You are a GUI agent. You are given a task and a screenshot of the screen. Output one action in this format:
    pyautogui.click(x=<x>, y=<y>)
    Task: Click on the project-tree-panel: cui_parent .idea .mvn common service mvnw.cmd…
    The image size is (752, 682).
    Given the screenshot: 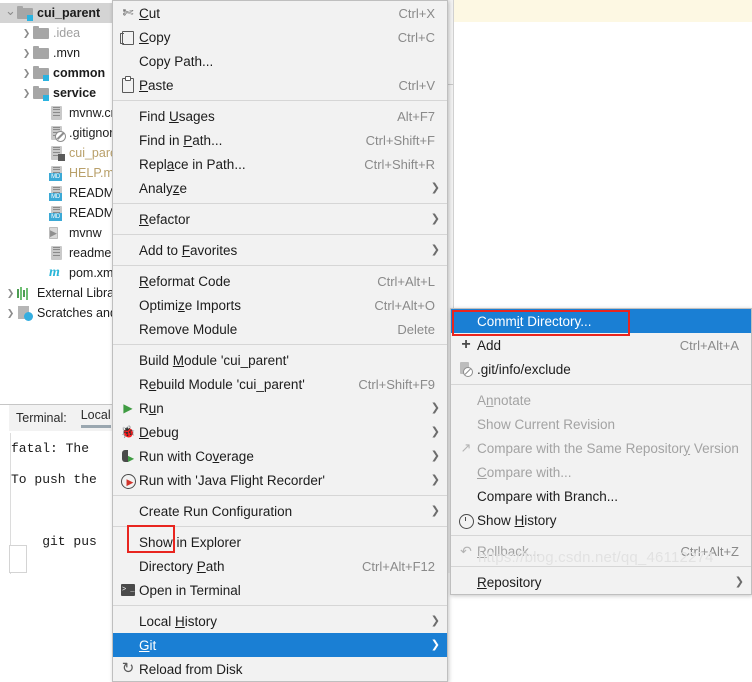 What is the action you would take?
    pyautogui.click(x=65, y=202)
    